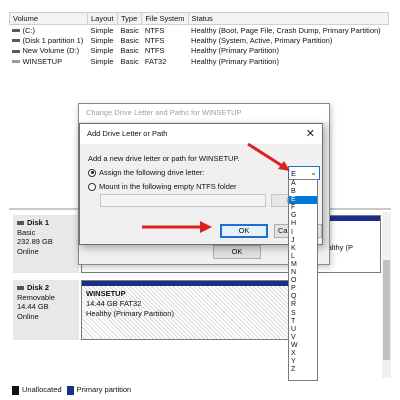  What do you see at coordinates (36, 297) in the screenshot?
I see `disk-type: Removable` at bounding box center [36, 297].